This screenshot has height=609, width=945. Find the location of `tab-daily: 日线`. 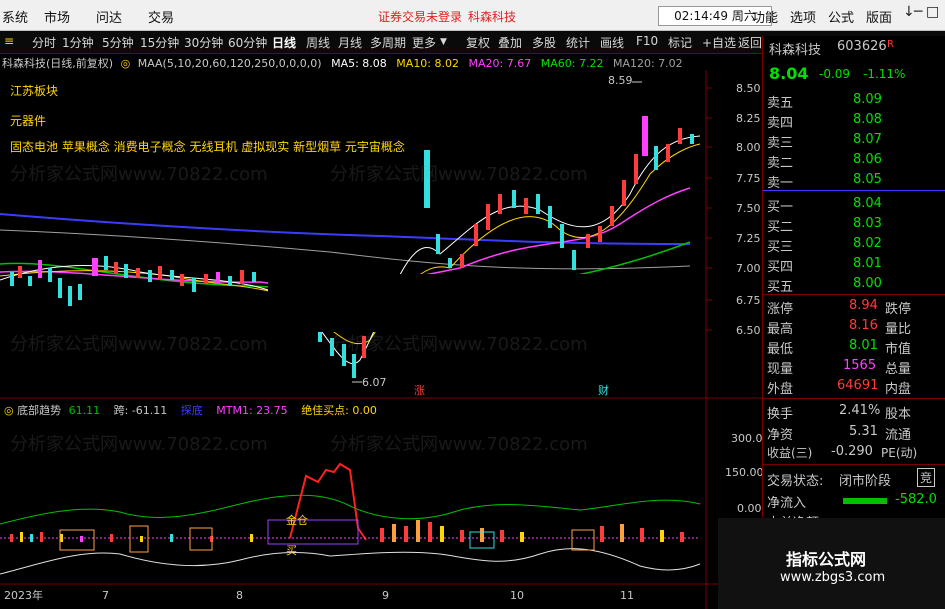

tab-daily: 日线 is located at coordinates (284, 42).